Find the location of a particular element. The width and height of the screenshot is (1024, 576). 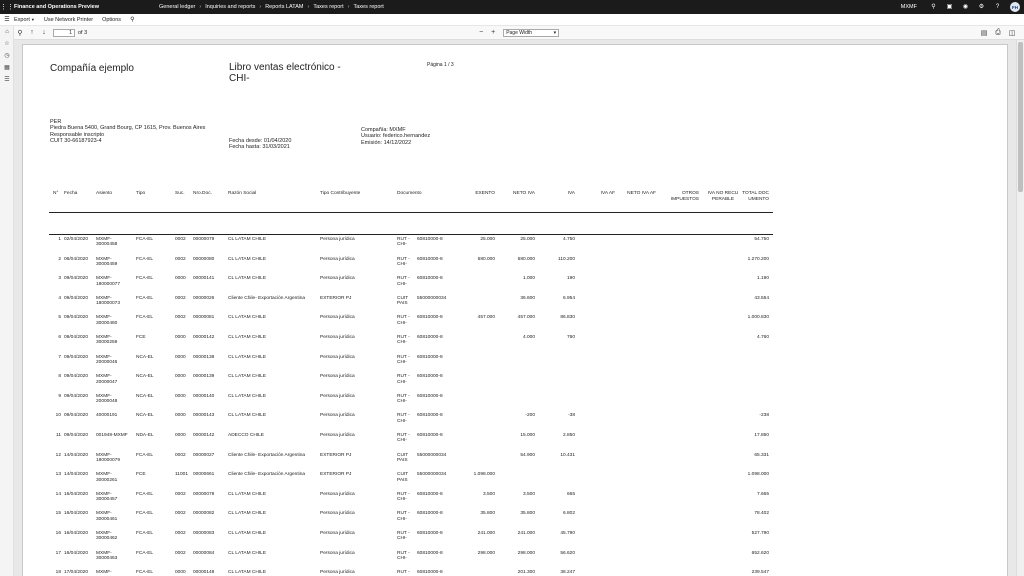

chat-icon: ▣ is located at coordinates (949, 7).